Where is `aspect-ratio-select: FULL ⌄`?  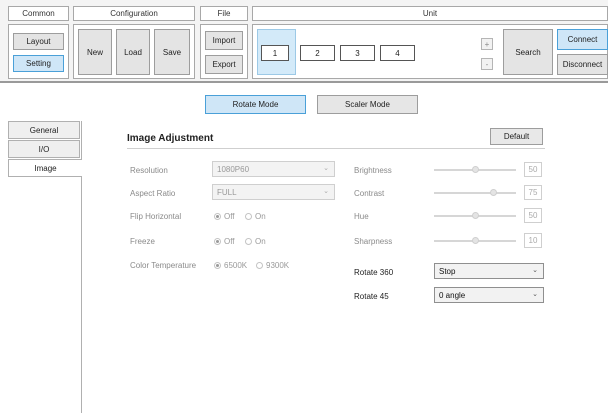 aspect-ratio-select: FULL ⌄ is located at coordinates (273, 192).